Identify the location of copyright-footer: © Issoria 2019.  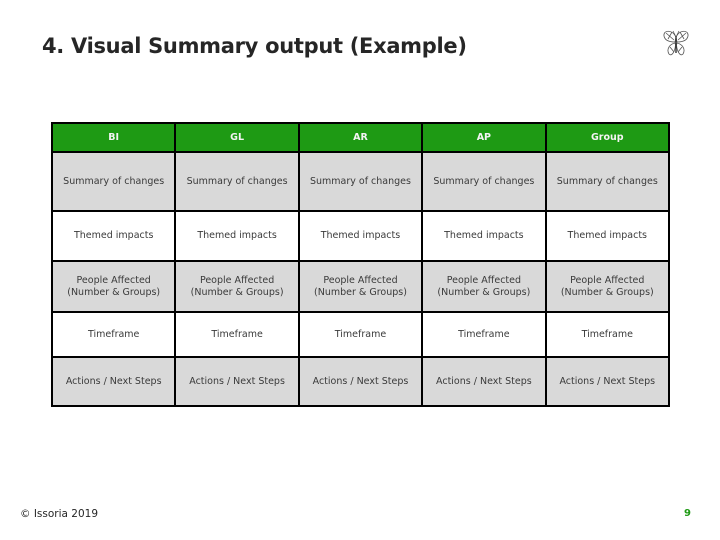
(59, 514).